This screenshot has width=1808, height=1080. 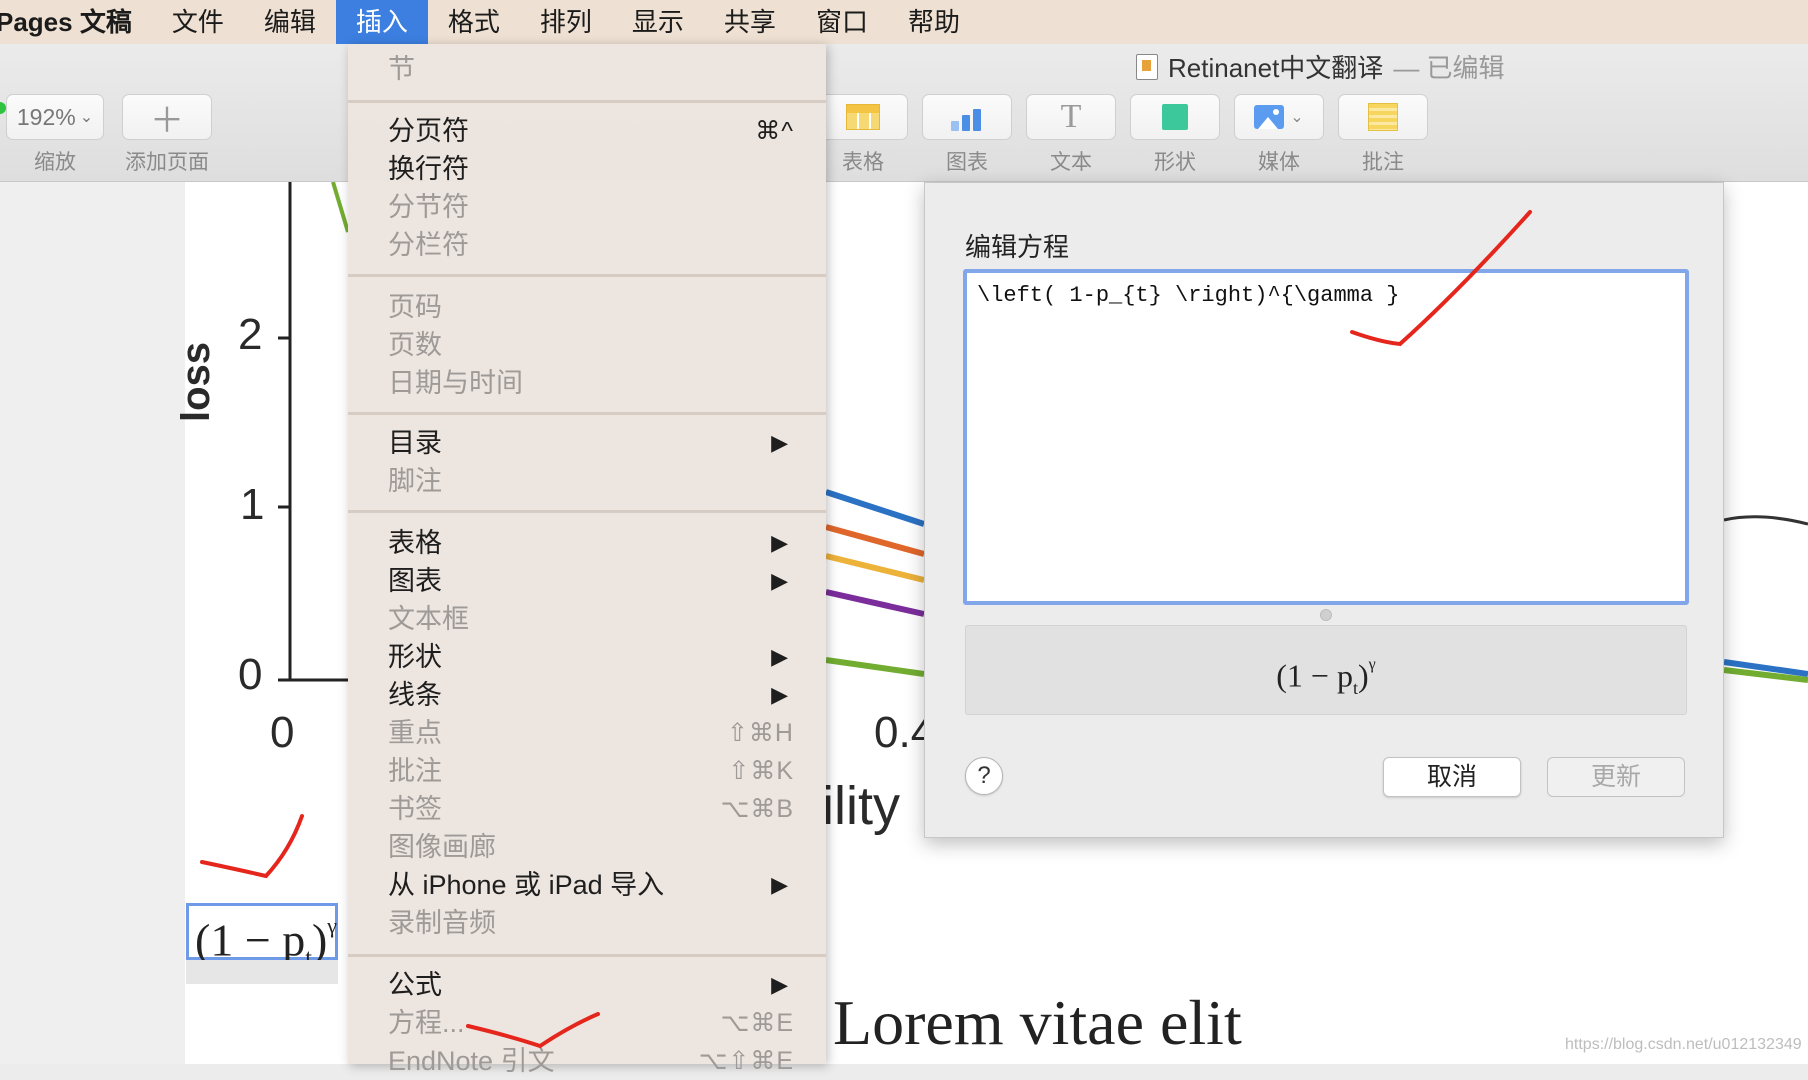 What do you see at coordinates (290, 22) in the screenshot?
I see `menu-edit: 编辑` at bounding box center [290, 22].